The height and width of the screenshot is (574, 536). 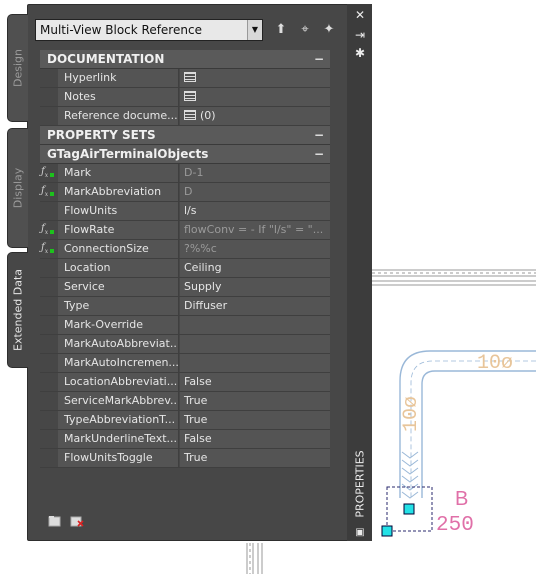 I want to click on property-row: ServiceMarkAbbrev... True, so click(x=185, y=401).